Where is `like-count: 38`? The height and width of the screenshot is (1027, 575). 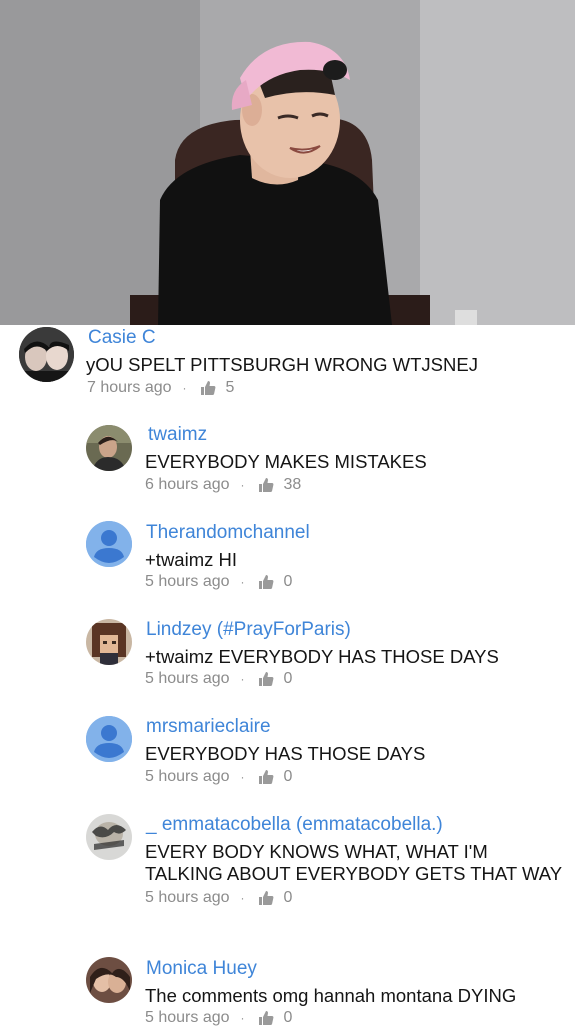
like-count: 38 is located at coordinates (292, 484).